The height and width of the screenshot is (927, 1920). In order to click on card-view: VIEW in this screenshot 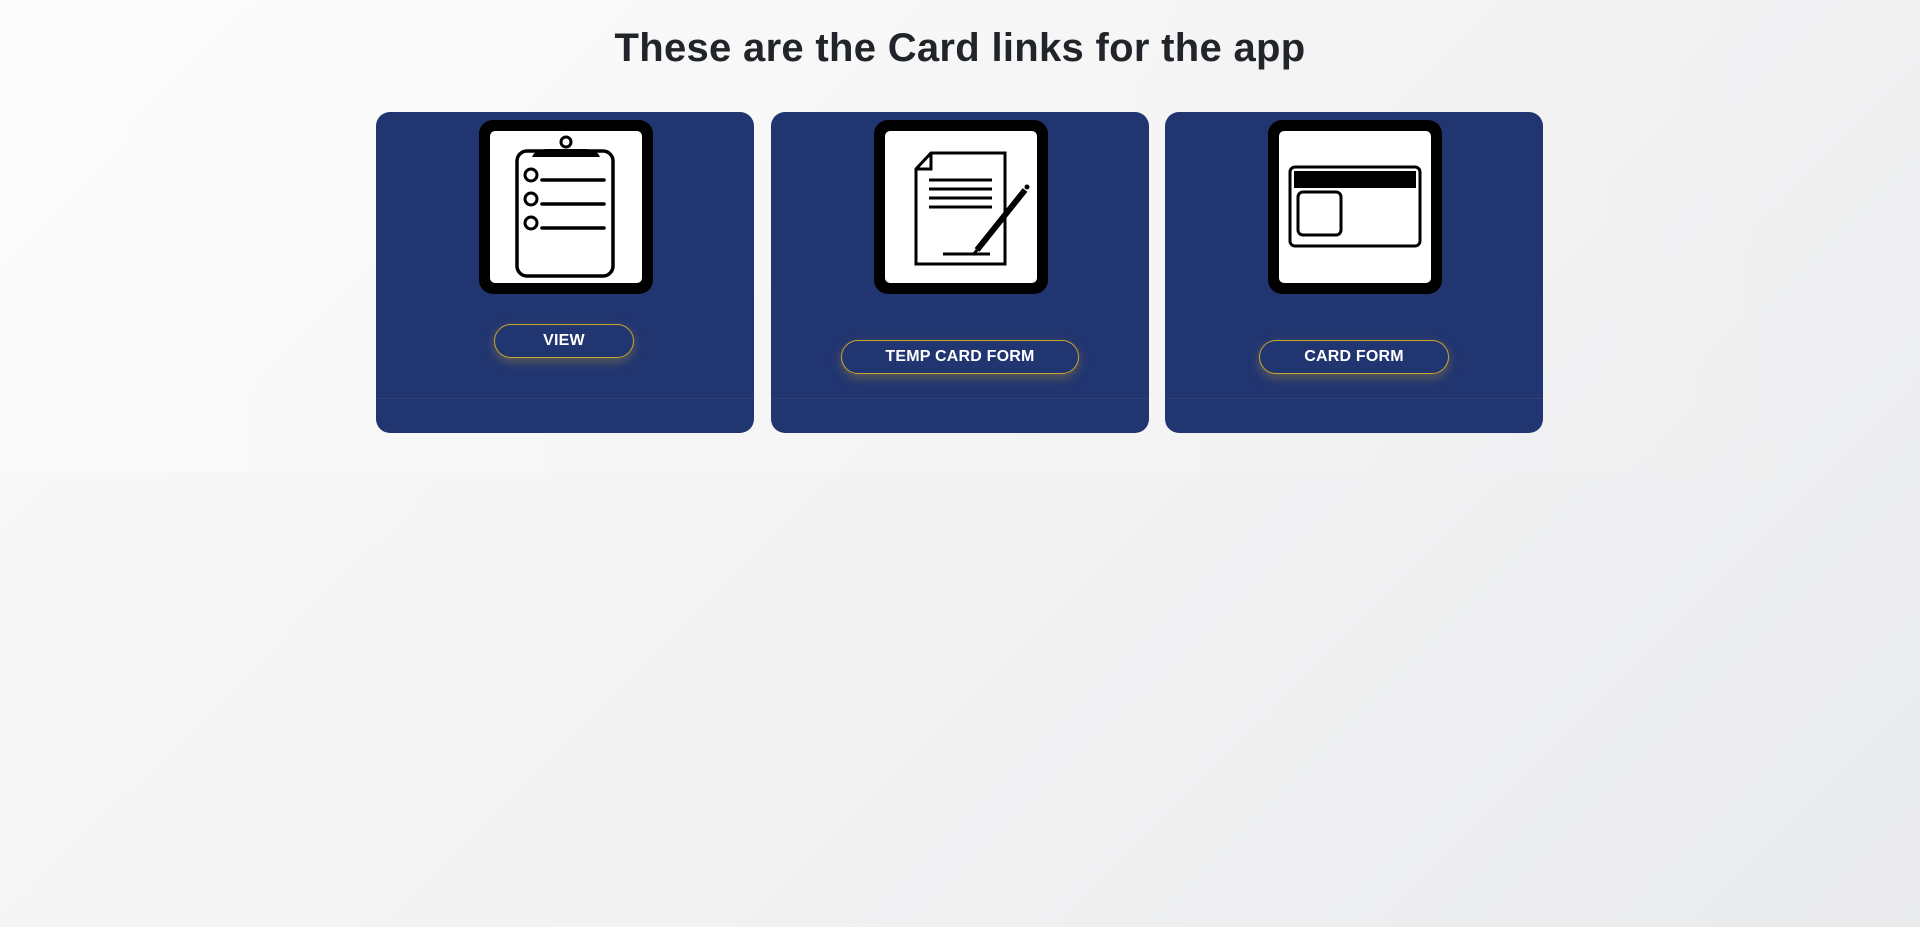, I will do `click(565, 272)`.